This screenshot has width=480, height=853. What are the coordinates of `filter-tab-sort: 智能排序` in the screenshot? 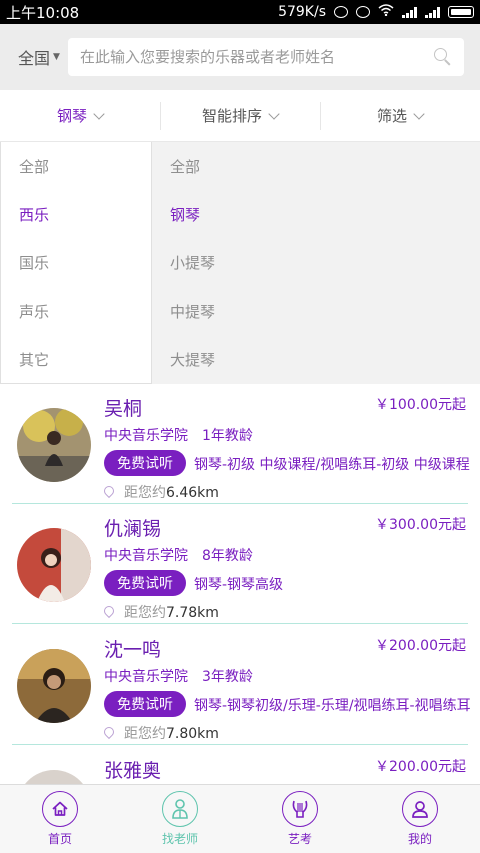 It's located at (240, 115).